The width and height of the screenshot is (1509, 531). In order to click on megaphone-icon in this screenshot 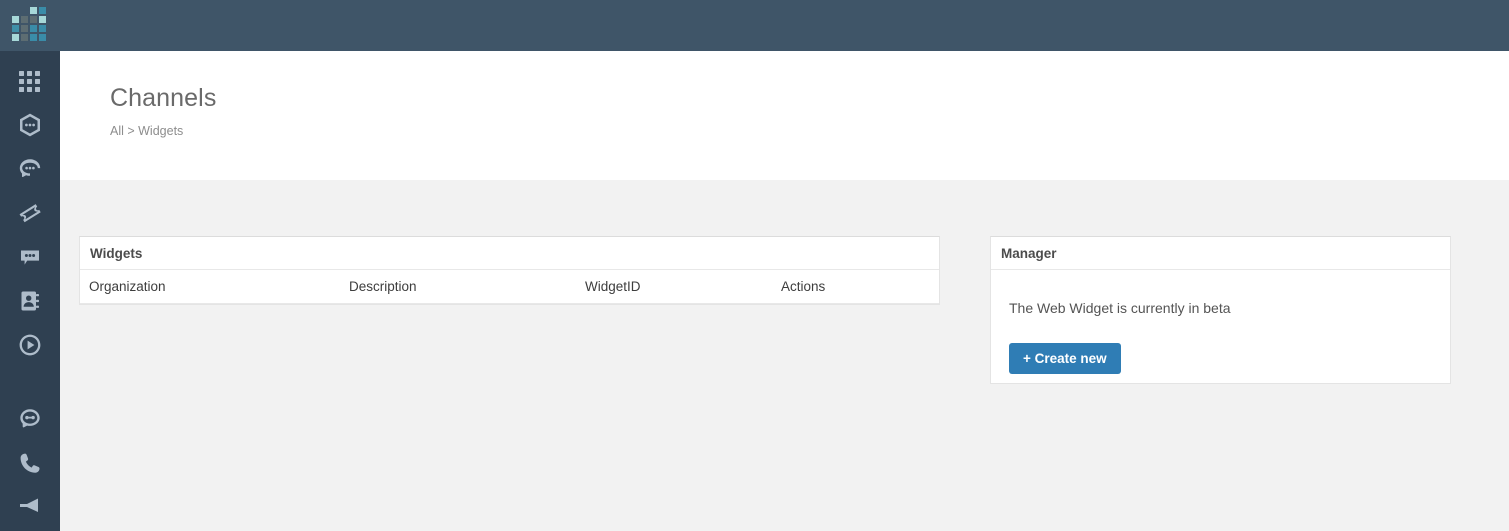, I will do `click(29, 505)`.